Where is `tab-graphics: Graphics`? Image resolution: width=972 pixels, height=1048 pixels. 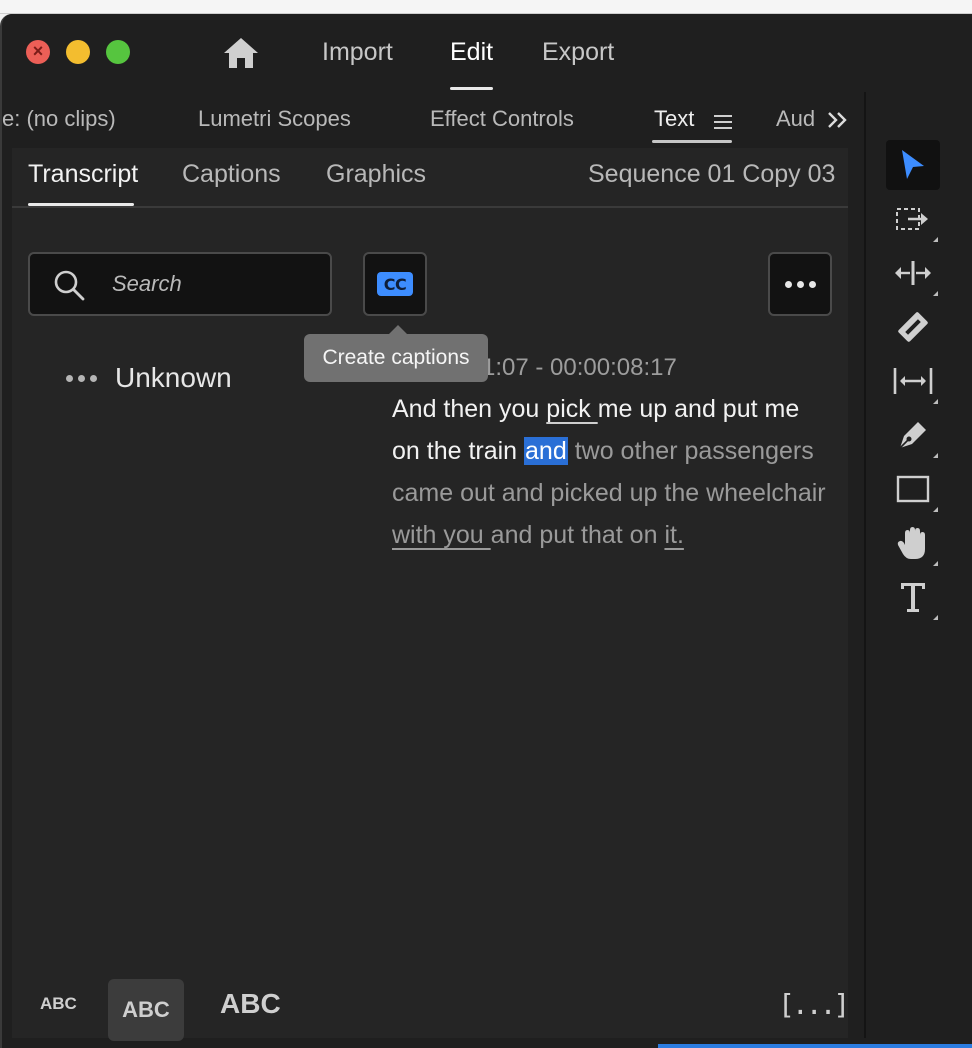
tab-graphics: Graphics is located at coordinates (376, 174).